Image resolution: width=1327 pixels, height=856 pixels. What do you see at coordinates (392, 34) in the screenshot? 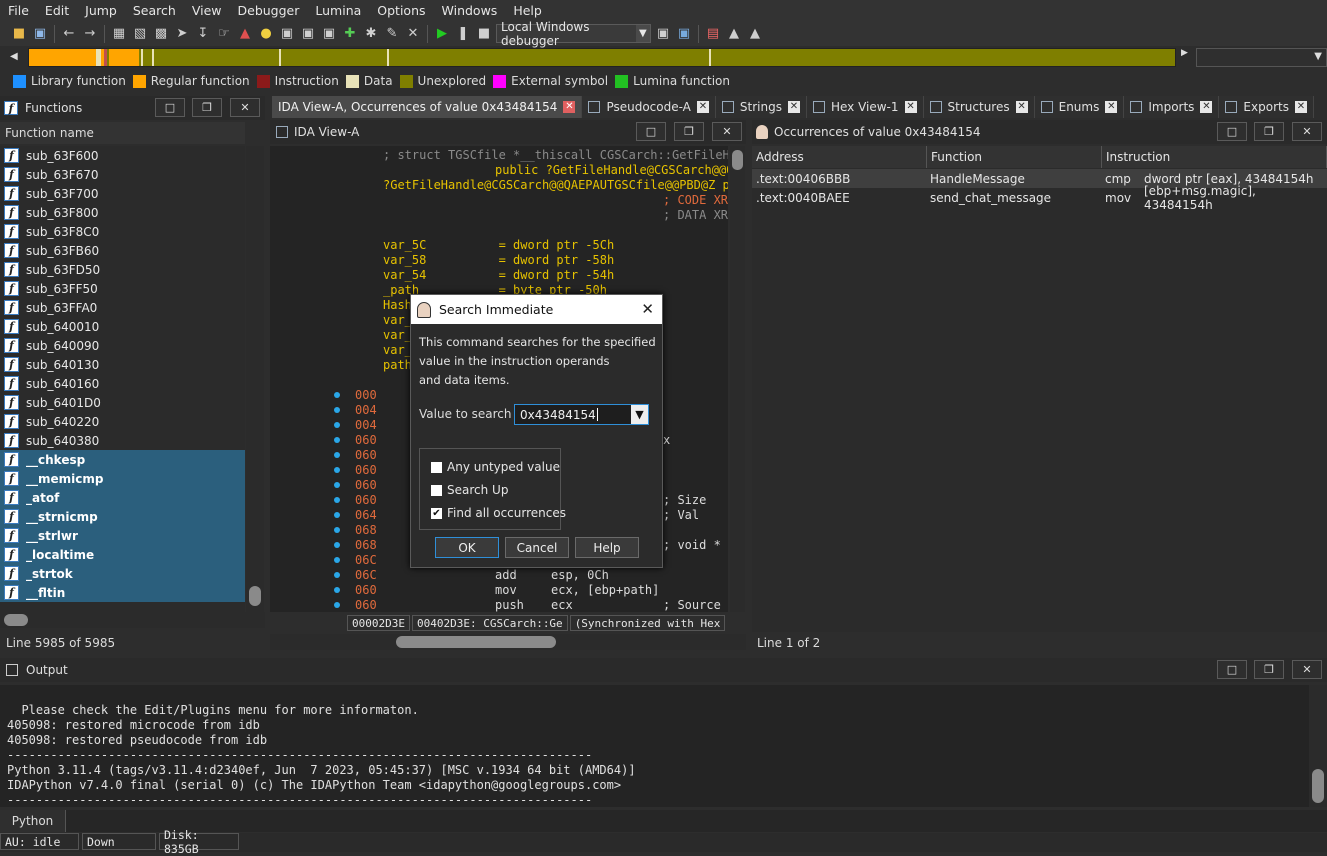
I see `edit-icon: ✎` at bounding box center [392, 34].